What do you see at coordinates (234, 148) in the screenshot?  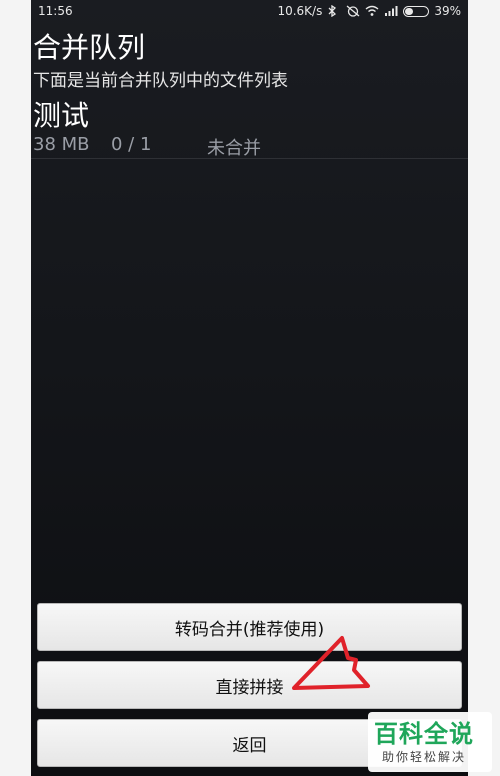 I see `file-status: 未合并` at bounding box center [234, 148].